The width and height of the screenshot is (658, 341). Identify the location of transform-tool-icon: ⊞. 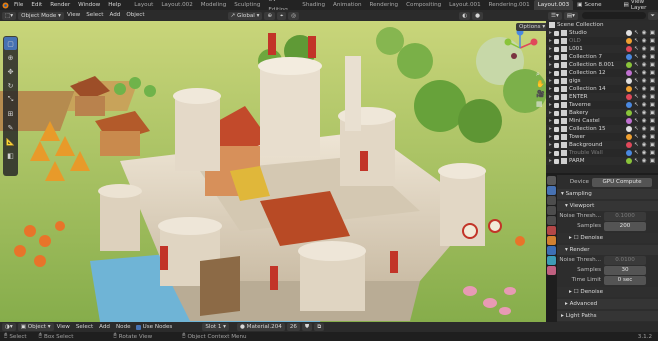
(10, 113).